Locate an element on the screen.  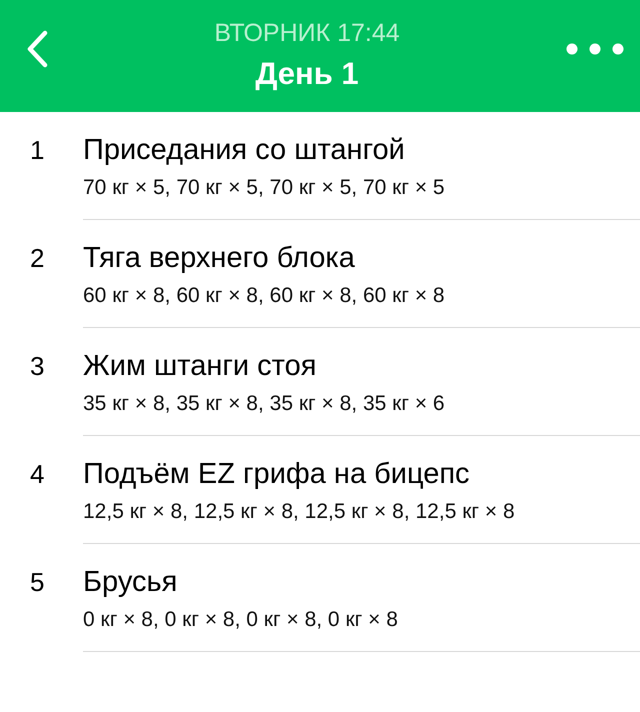
exercise-number: 5 is located at coordinates (37, 582).